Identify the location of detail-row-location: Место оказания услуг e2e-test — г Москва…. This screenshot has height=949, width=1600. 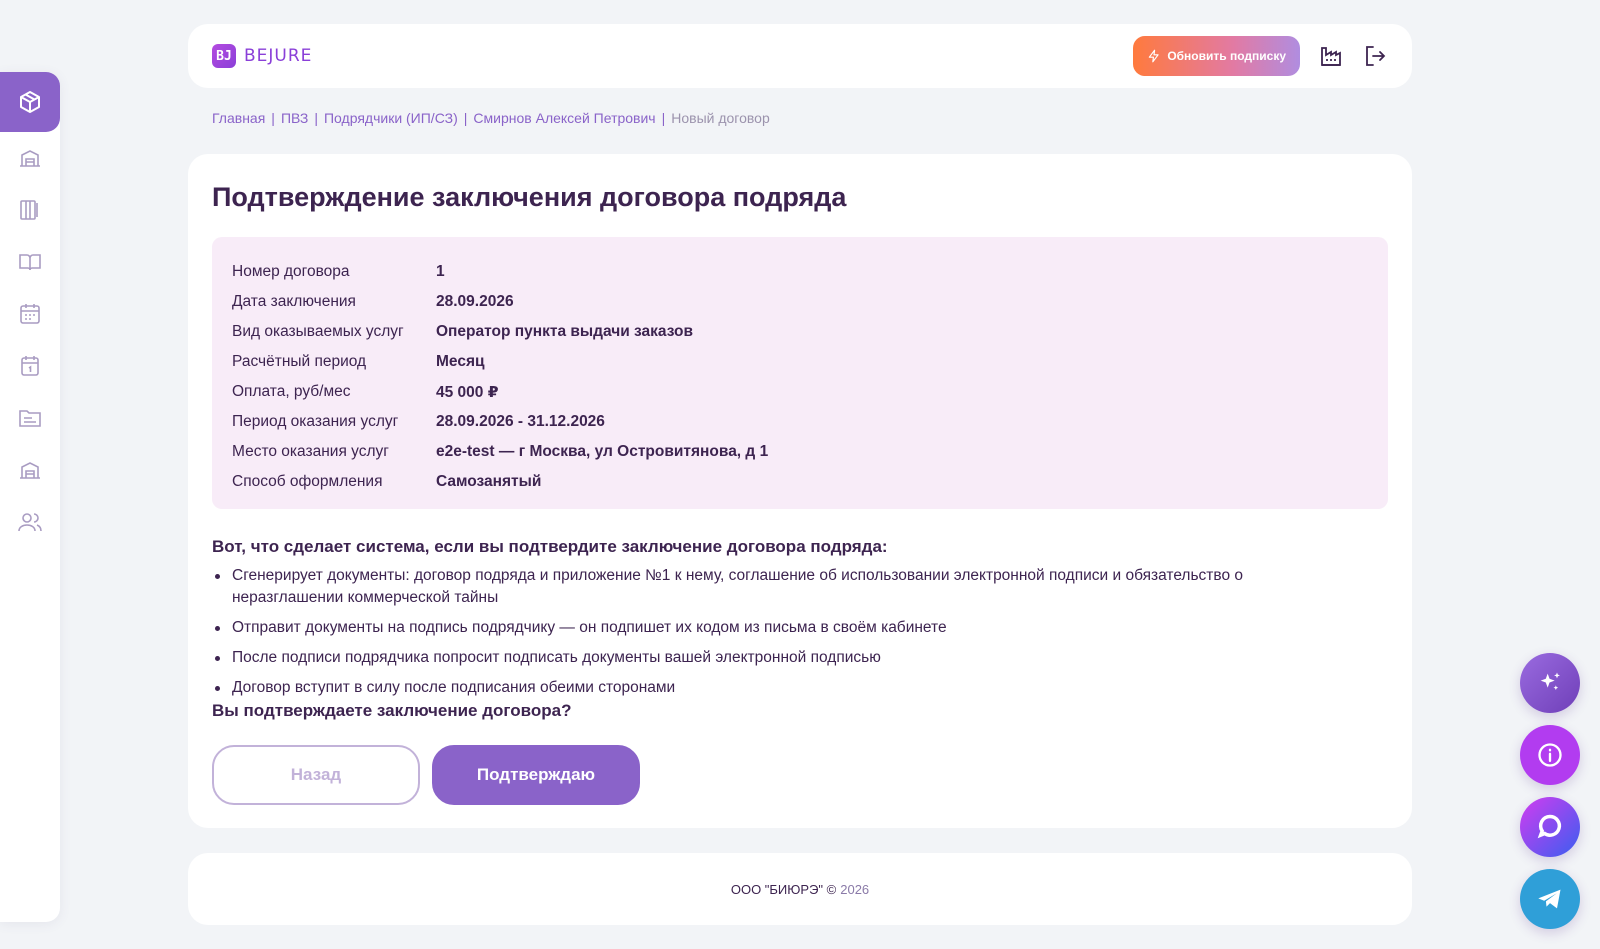
(800, 452).